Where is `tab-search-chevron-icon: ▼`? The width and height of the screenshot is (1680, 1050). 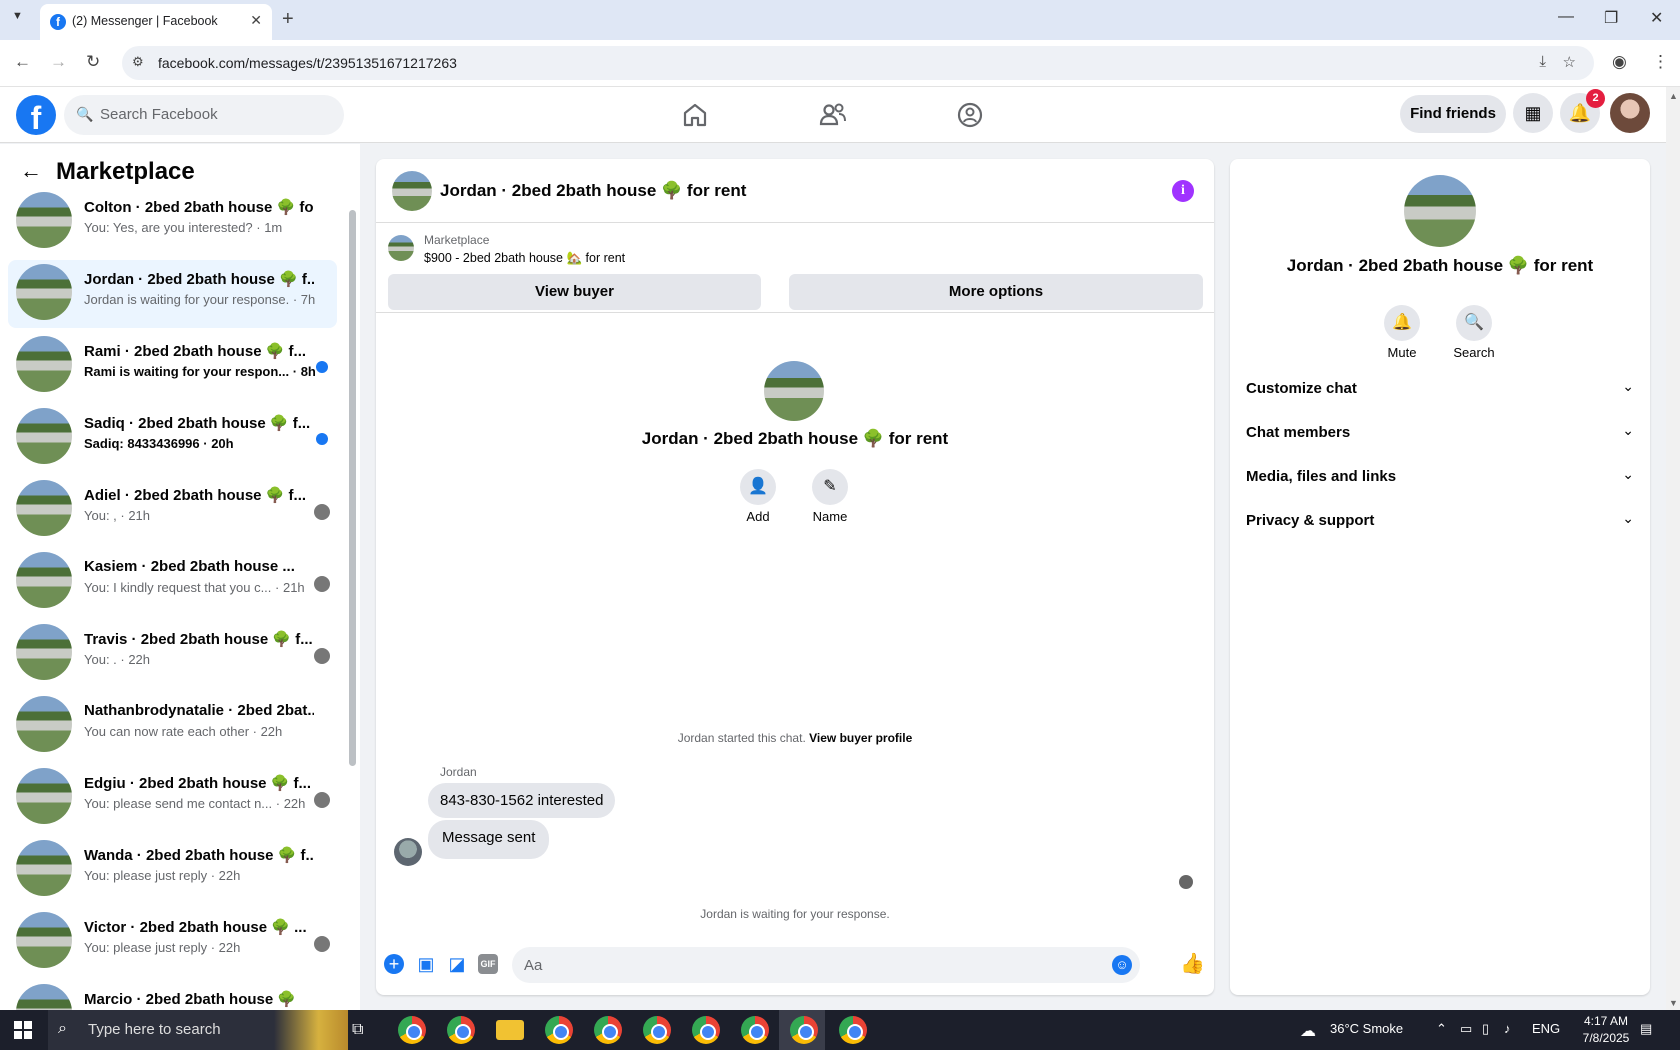
tab-search-chevron-icon: ▼ is located at coordinates (17, 16).